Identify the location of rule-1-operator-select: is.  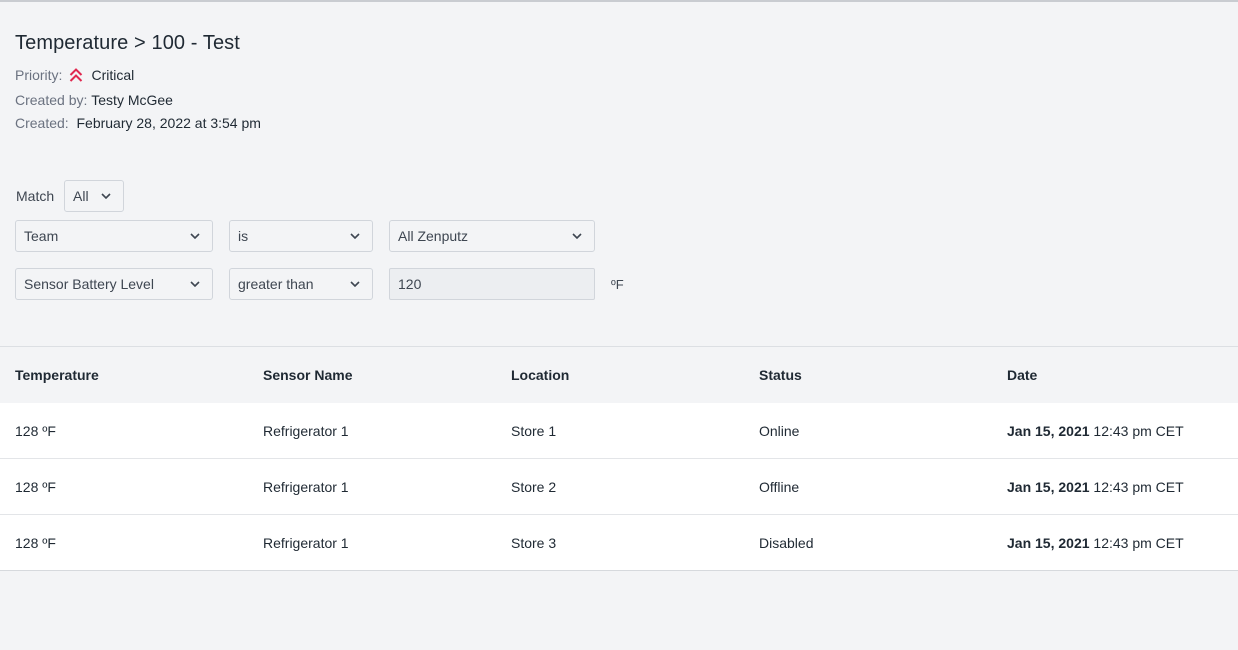
(301, 236).